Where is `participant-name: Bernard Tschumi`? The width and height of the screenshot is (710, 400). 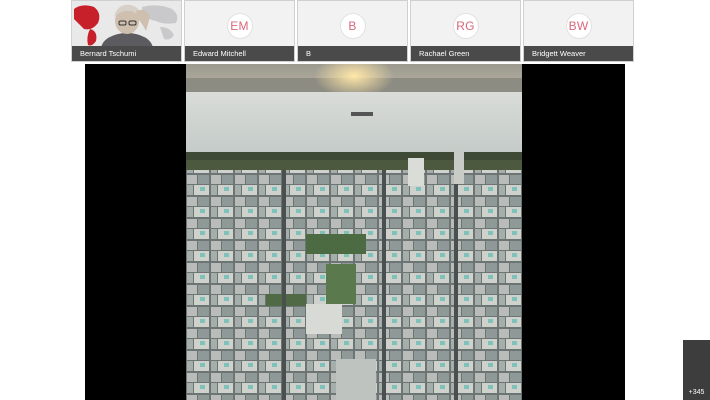 participant-name: Bernard Tschumi is located at coordinates (126, 53).